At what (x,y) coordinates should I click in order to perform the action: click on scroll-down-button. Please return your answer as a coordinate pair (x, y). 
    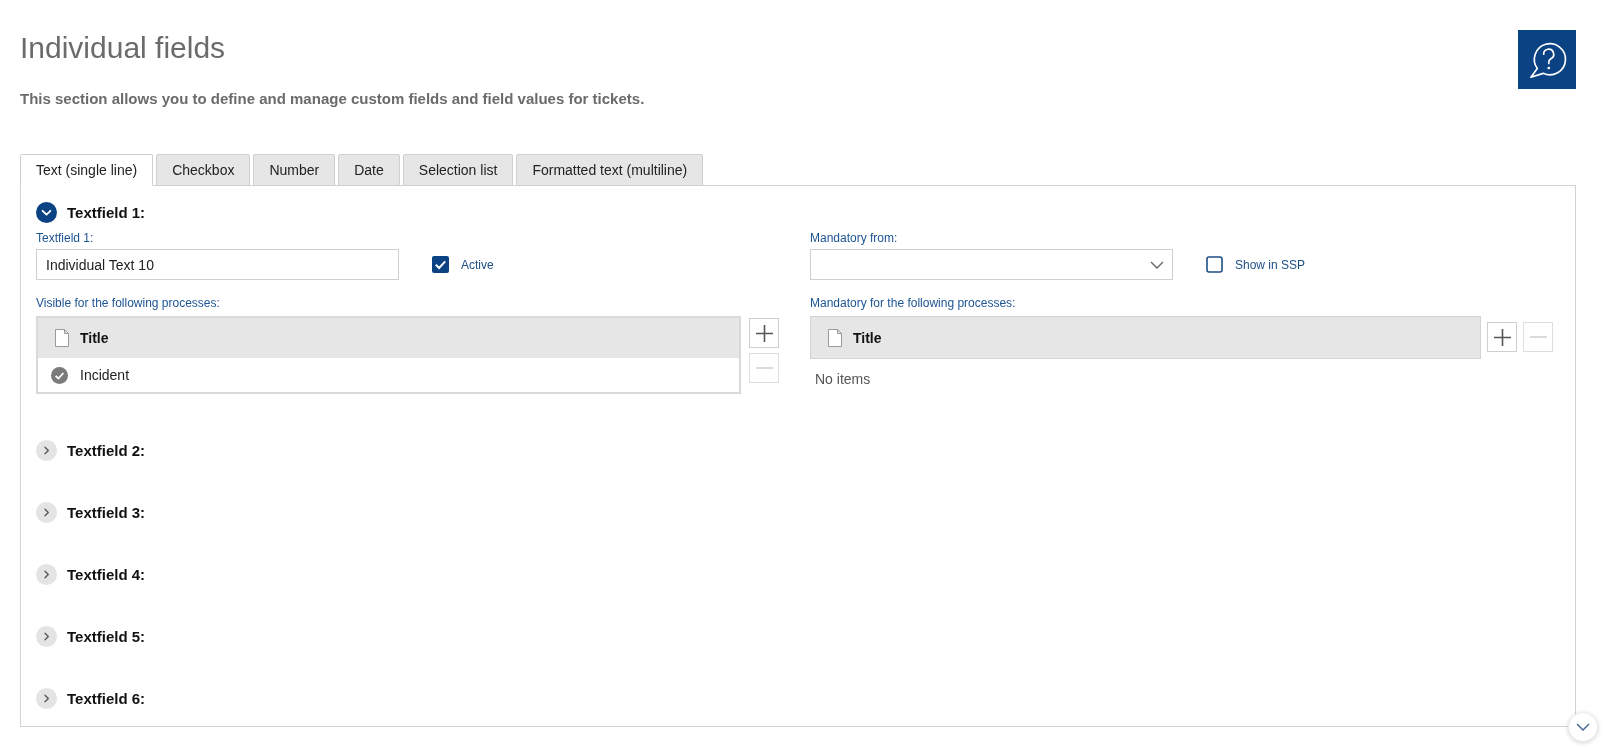
    Looking at the image, I should click on (1583, 727).